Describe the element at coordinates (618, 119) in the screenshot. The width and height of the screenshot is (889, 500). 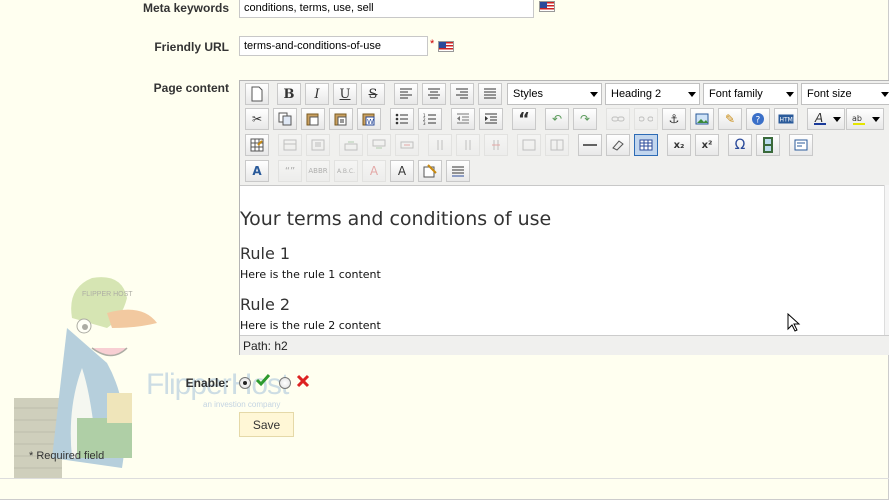
I see `link-icon` at that location.